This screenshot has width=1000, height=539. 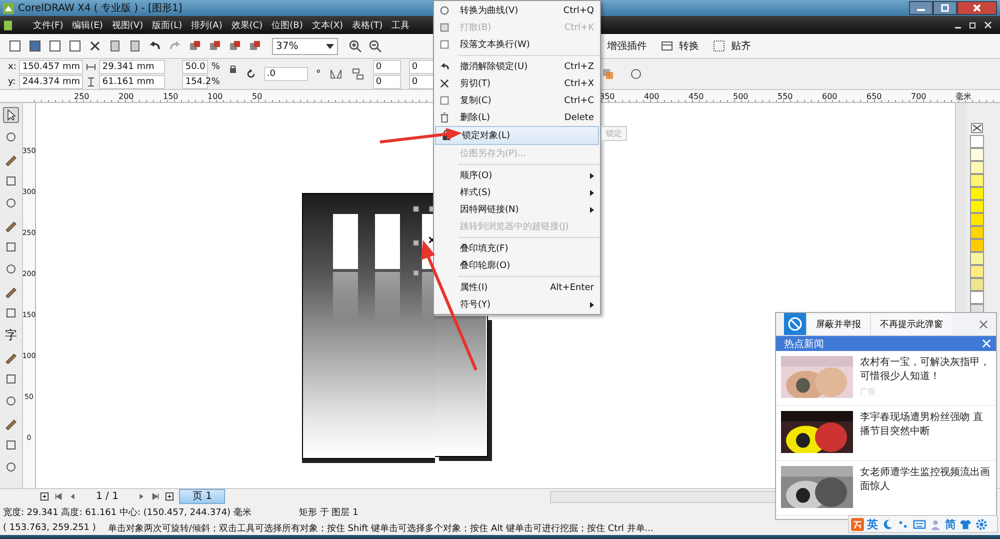 I want to click on menu-item: 视图(V), so click(x=128, y=25).